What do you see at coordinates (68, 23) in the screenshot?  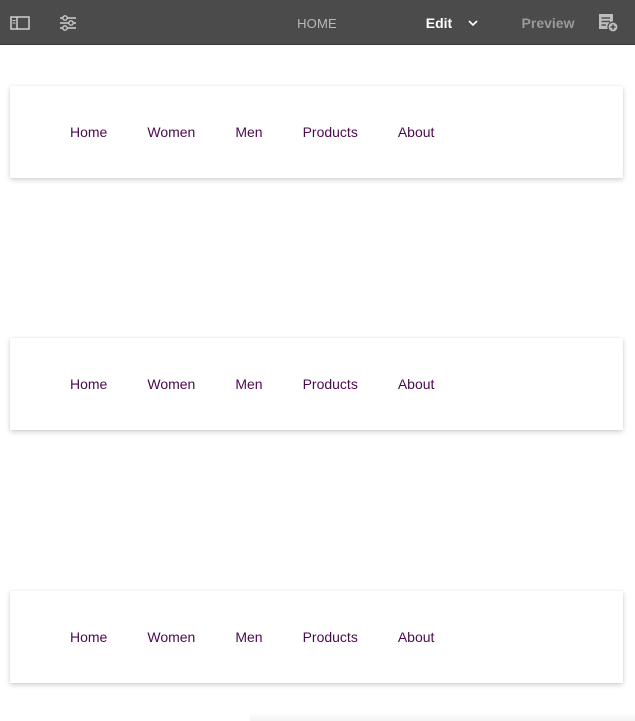 I see `properties-sliders-icon` at bounding box center [68, 23].